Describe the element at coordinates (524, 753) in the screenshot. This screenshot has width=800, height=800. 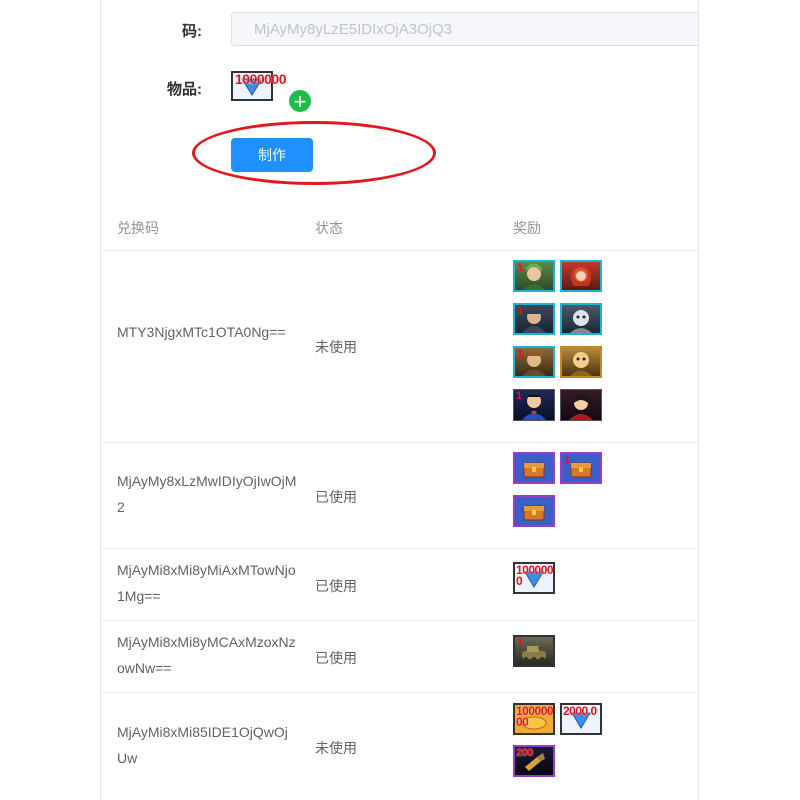
I see `reward-quantity-text: 200` at that location.